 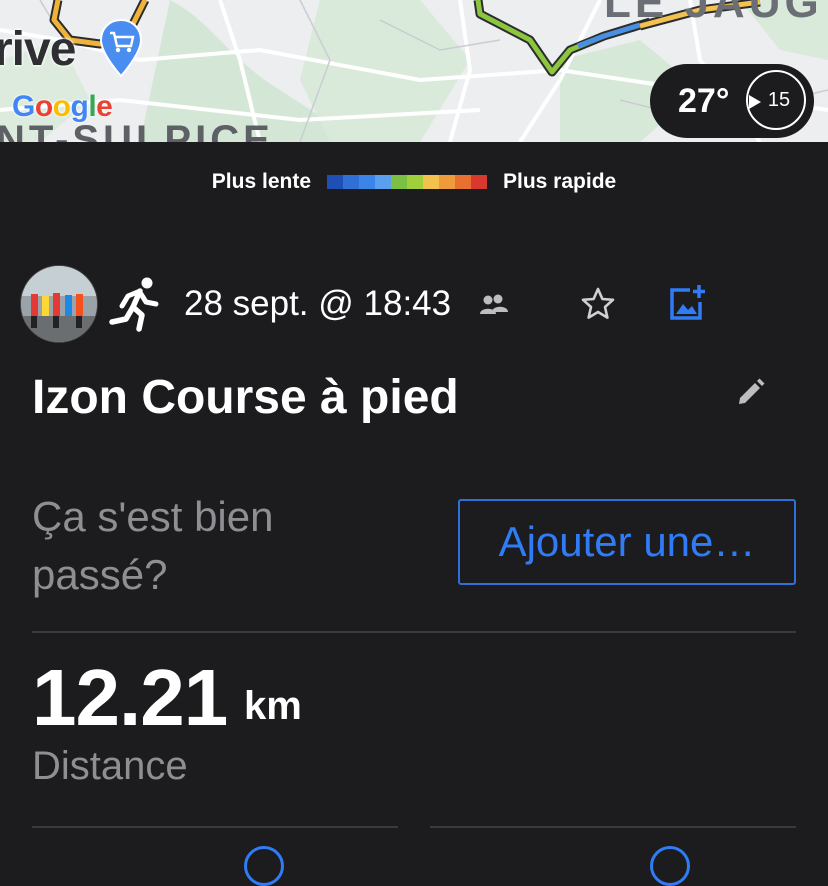 What do you see at coordinates (732, 101) in the screenshot?
I see `weather-badge: 27° 15` at bounding box center [732, 101].